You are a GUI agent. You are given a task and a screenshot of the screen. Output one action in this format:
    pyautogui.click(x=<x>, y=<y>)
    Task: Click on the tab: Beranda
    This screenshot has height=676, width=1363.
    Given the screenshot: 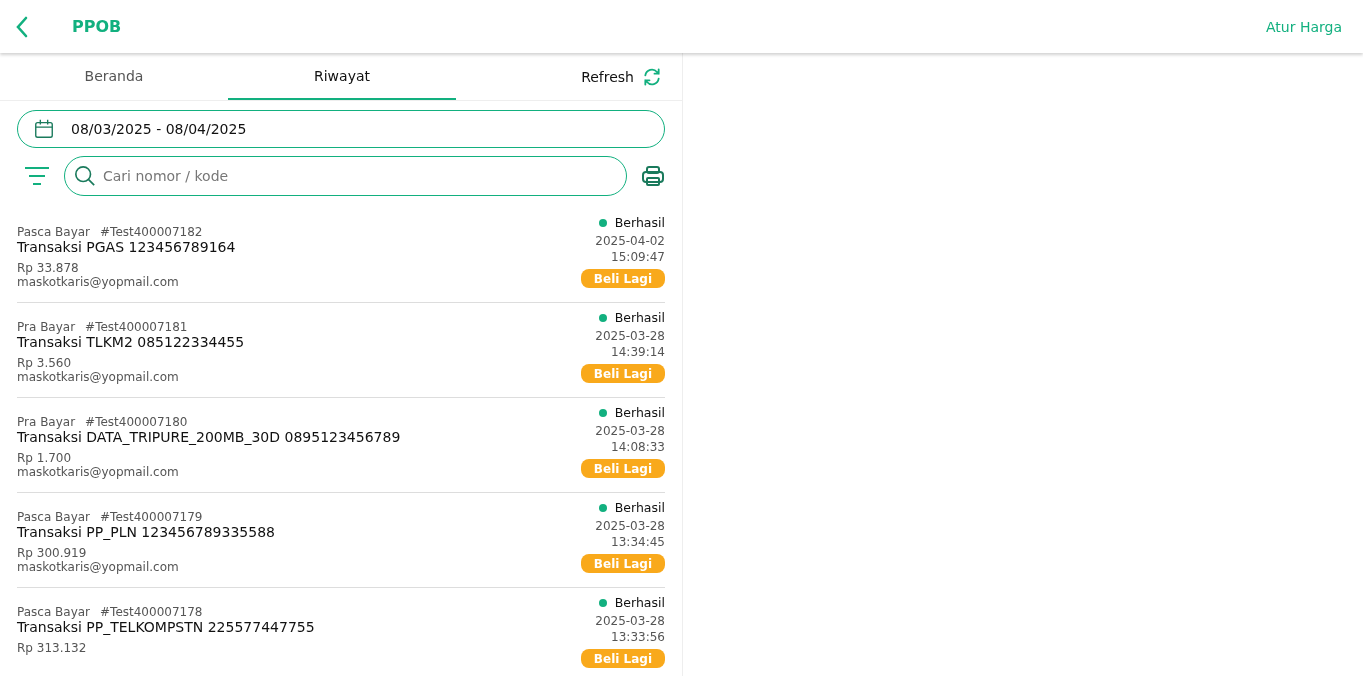 What is the action you would take?
    pyautogui.click(x=114, y=76)
    